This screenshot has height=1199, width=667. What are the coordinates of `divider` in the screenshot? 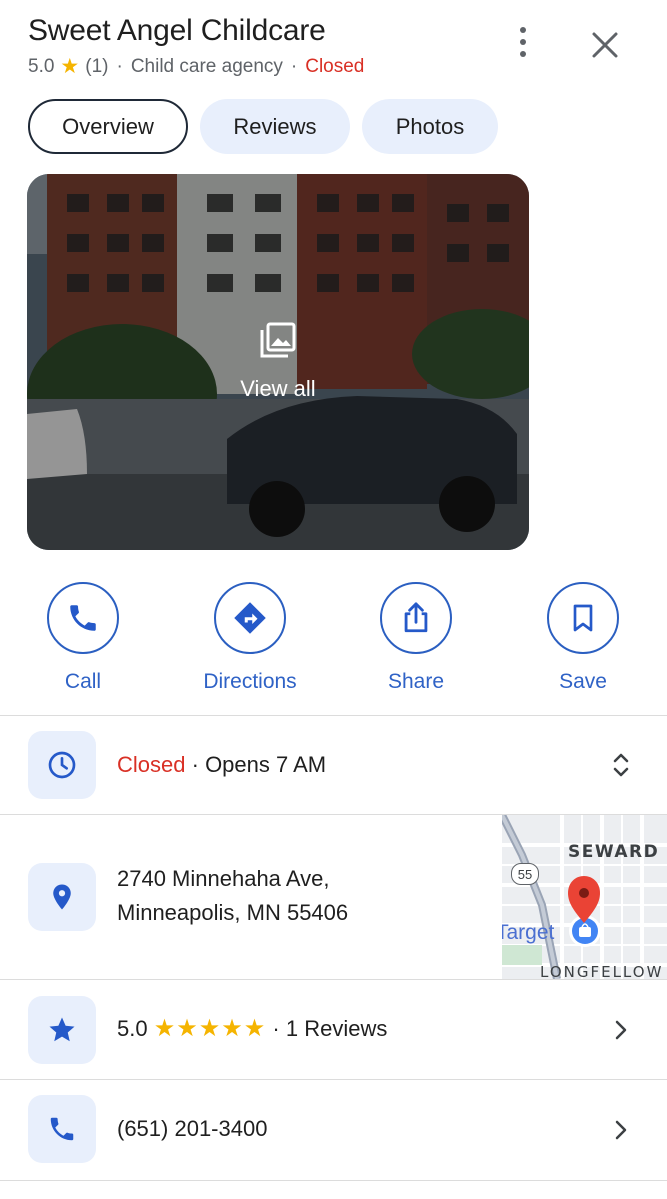 It's located at (333, 1180).